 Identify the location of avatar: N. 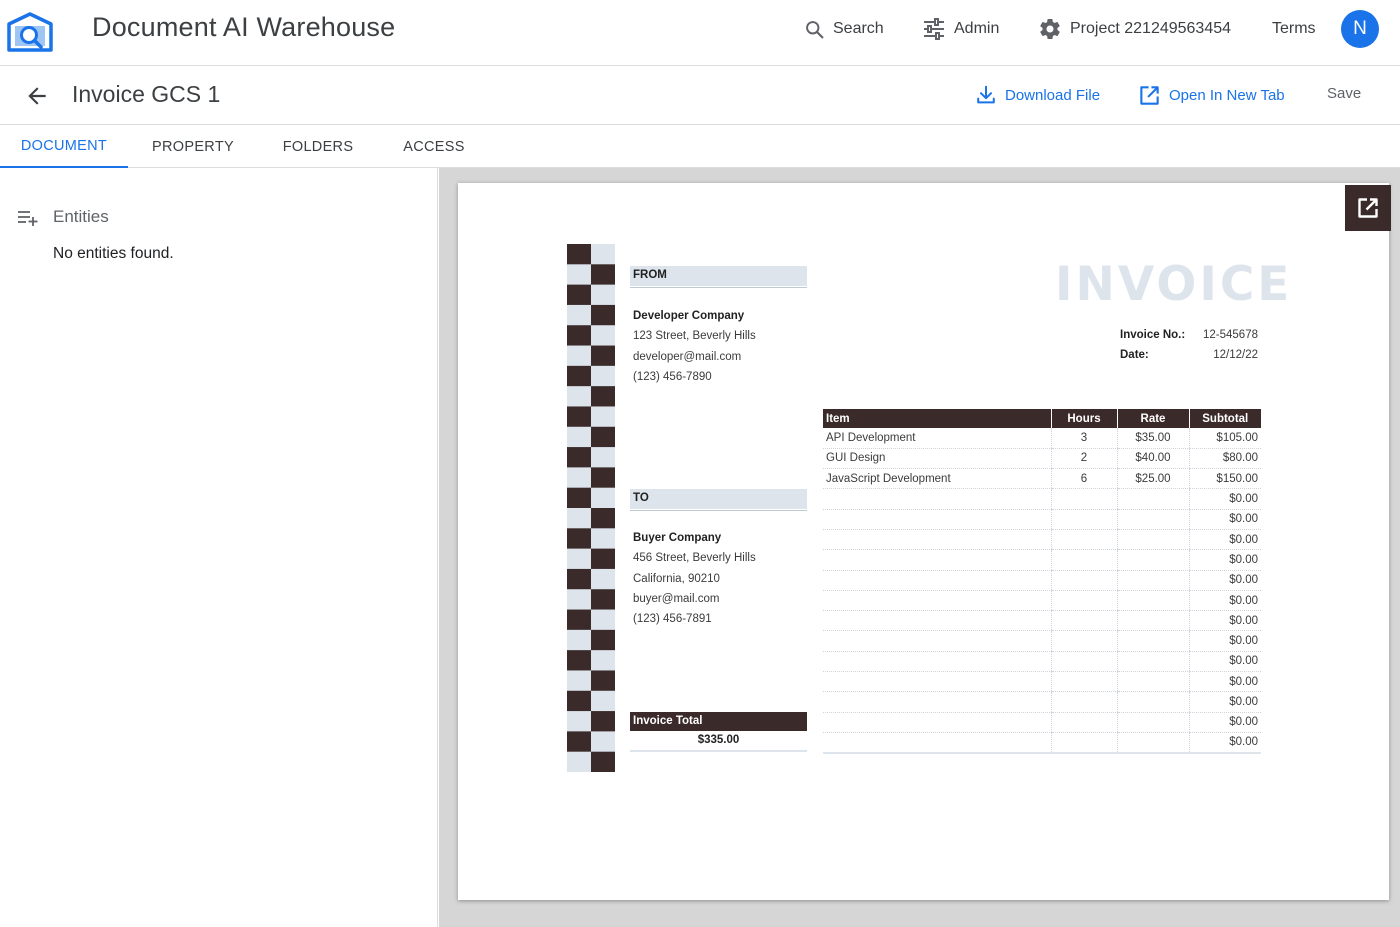
(1360, 29).